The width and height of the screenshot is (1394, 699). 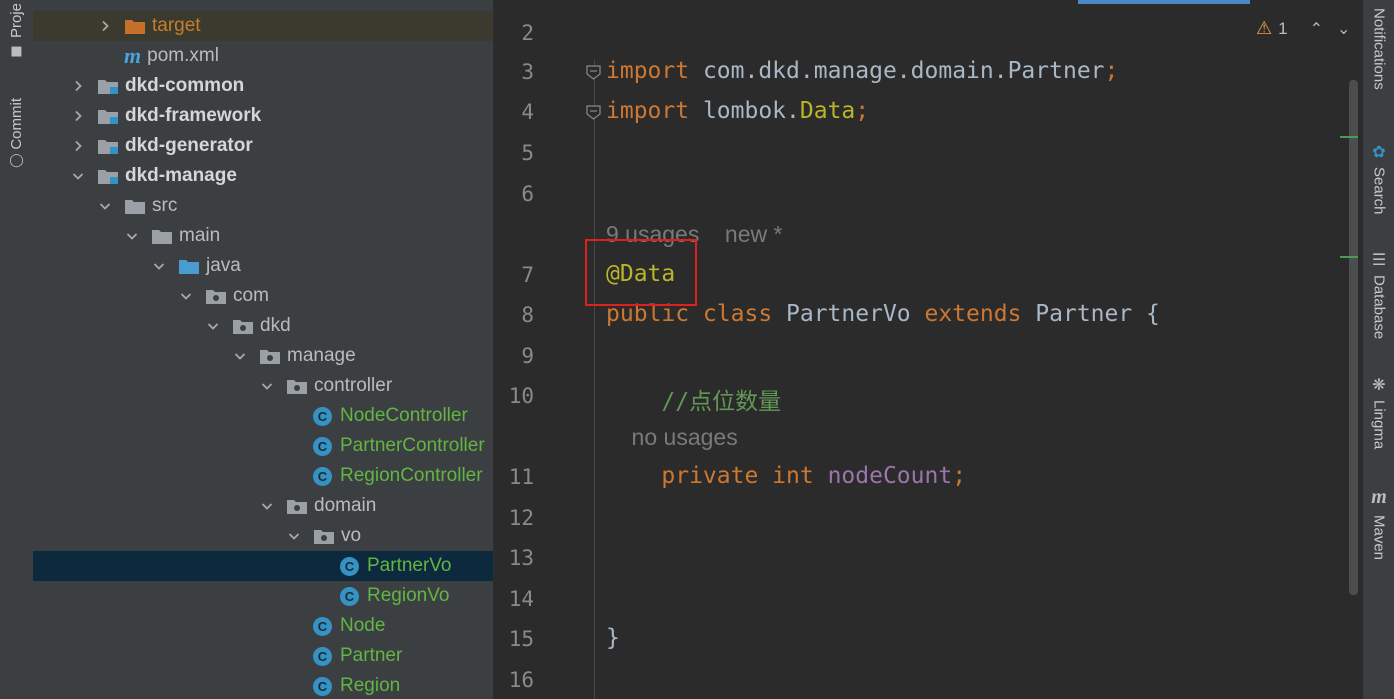 What do you see at coordinates (263, 86) in the screenshot?
I see `tree-item-dkd-common: dkd-common` at bounding box center [263, 86].